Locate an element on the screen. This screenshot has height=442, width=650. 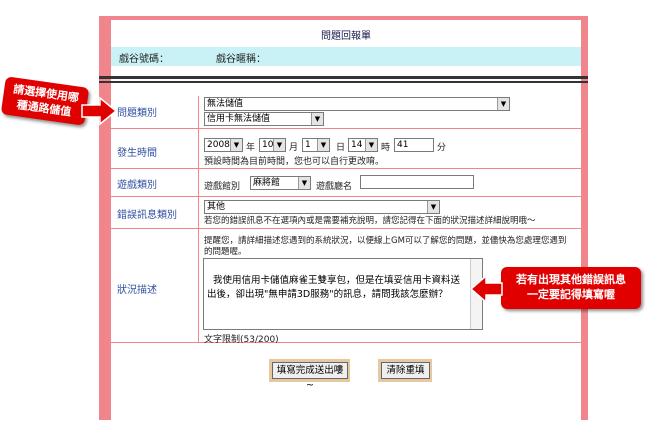
game-room-input is located at coordinates (417, 182).